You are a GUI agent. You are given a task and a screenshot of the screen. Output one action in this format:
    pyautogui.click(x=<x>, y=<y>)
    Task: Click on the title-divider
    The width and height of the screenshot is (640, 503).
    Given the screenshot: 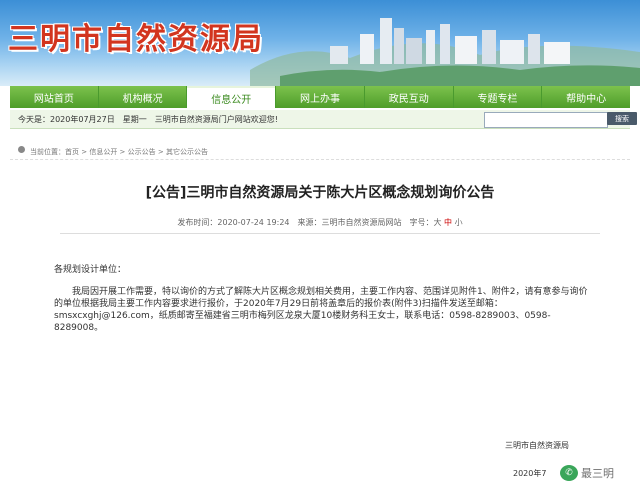 What is the action you would take?
    pyautogui.click(x=330, y=233)
    